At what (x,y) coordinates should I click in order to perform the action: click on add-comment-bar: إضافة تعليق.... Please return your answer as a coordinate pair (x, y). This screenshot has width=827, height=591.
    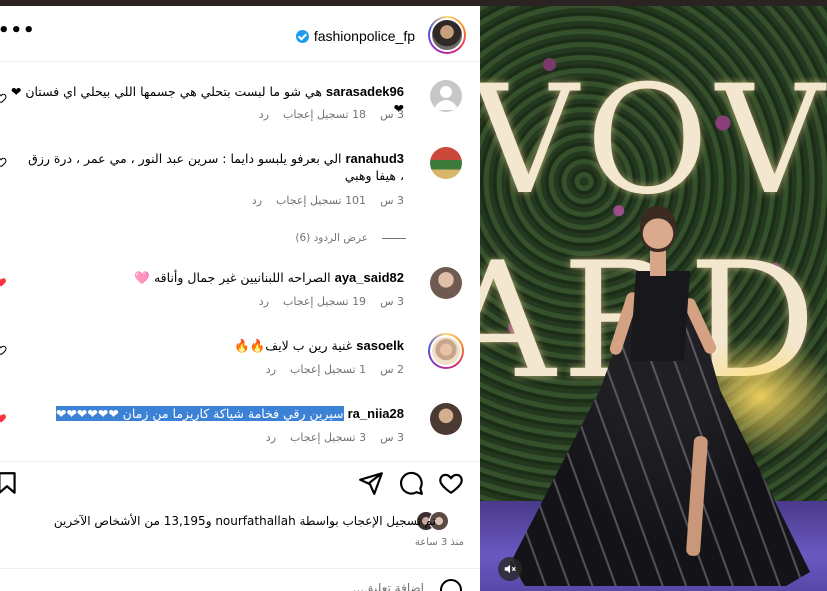
    Looking at the image, I should click on (240, 579).